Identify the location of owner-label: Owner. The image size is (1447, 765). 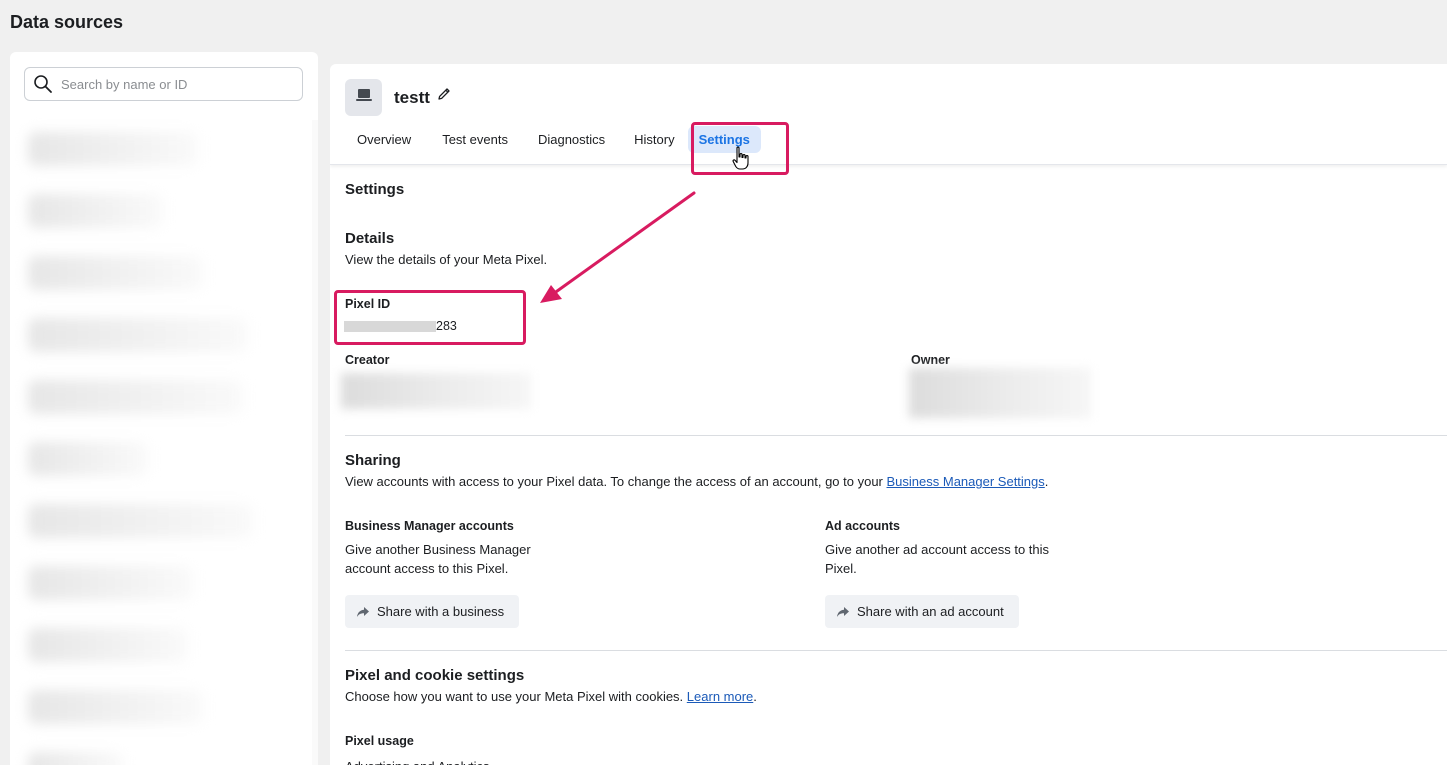
(930, 360).